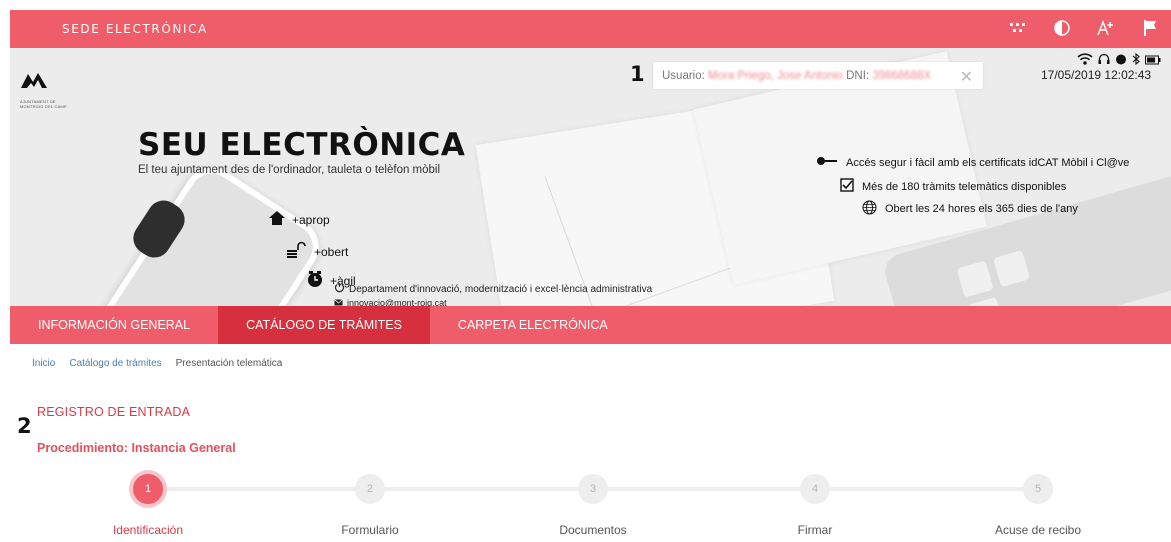 This screenshot has height=542, width=1171. What do you see at coordinates (193, 231) in the screenshot?
I see `phone-image` at bounding box center [193, 231].